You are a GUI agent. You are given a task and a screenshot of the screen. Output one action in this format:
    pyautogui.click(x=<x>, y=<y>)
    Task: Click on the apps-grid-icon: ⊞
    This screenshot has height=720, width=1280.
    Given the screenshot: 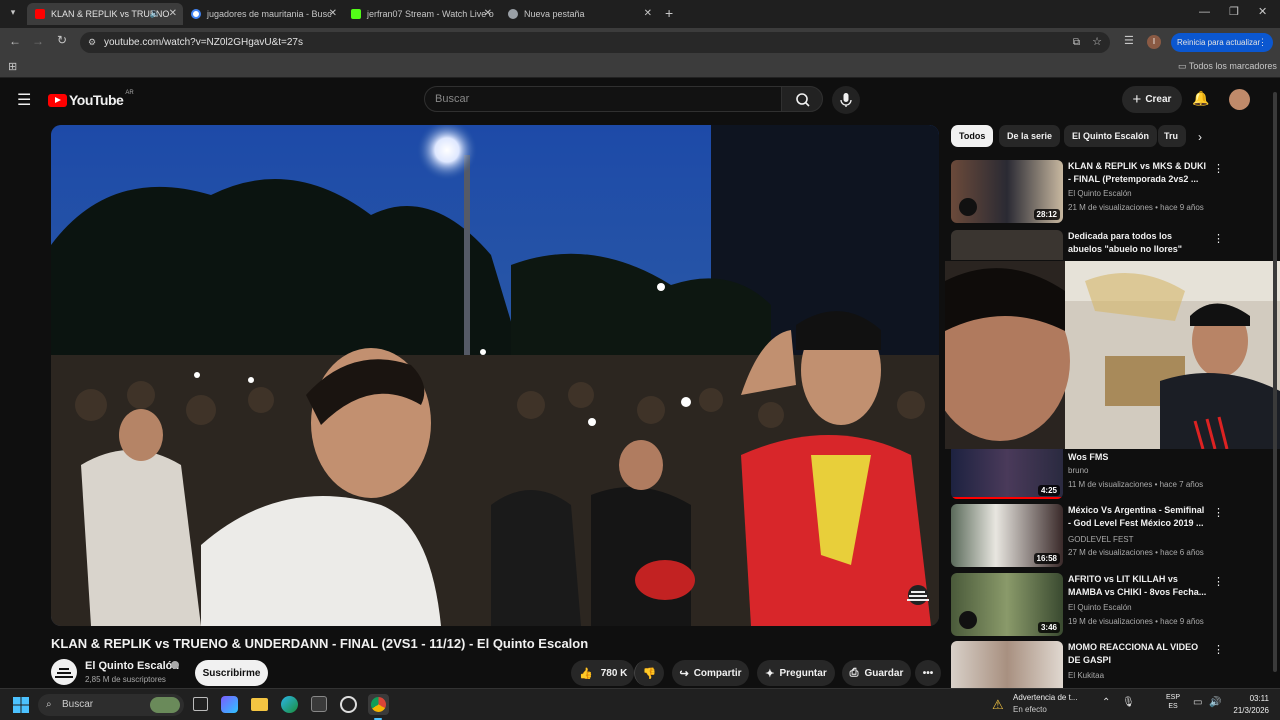 What is the action you would take?
    pyautogui.click(x=12, y=66)
    